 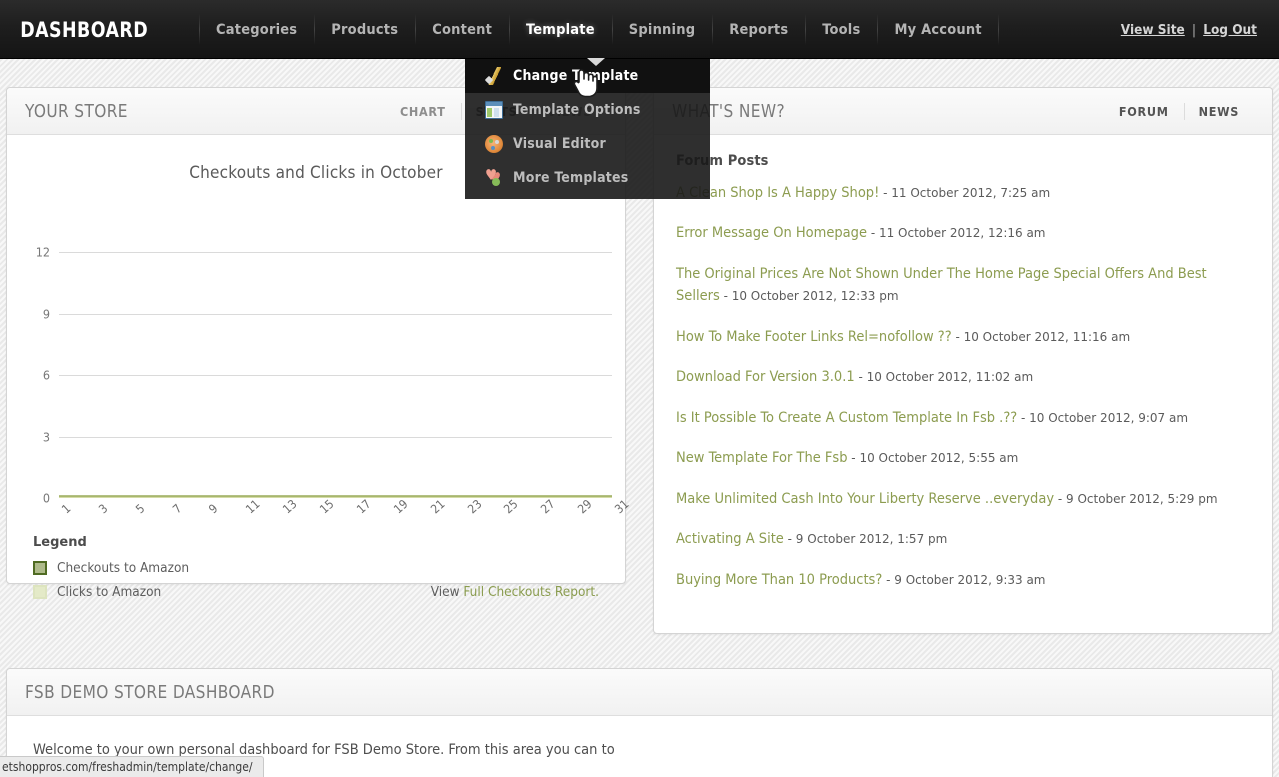 I want to click on menu-item-visual-editor-label: Visual Editor, so click(x=559, y=144).